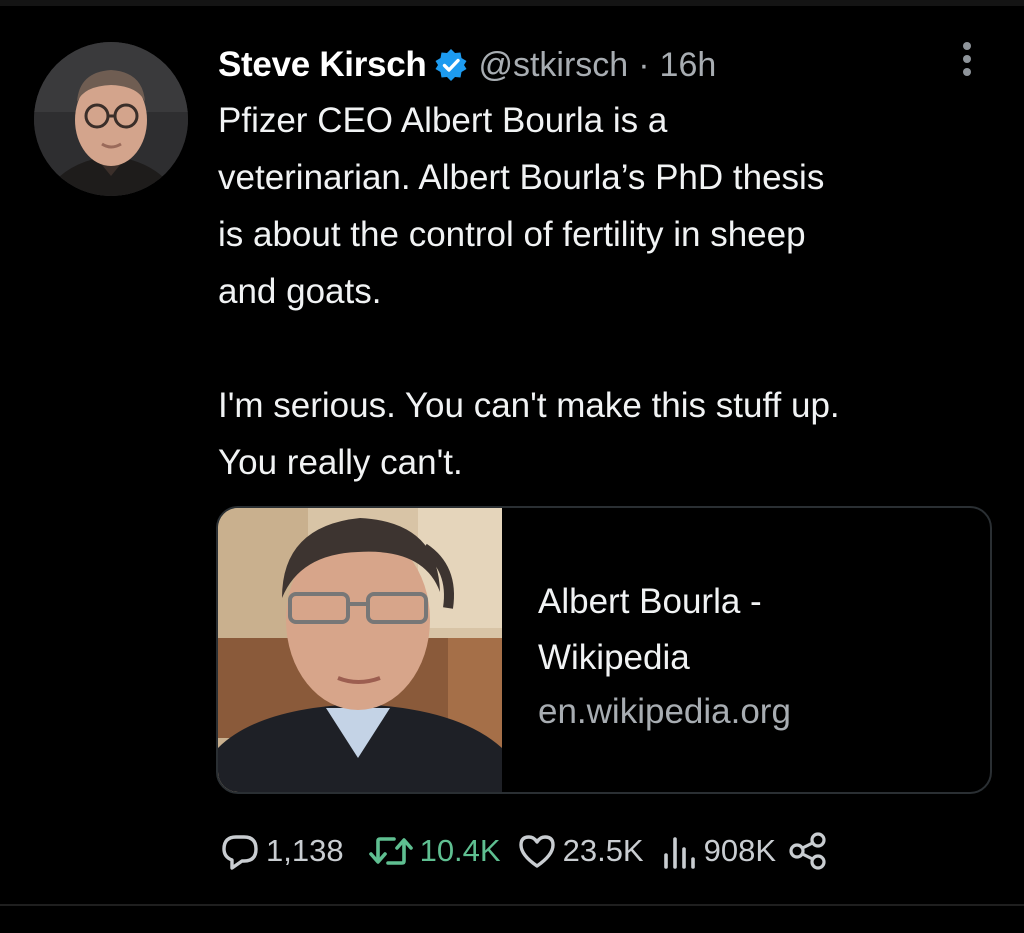  I want to click on more-options-icon, so click(967, 60).